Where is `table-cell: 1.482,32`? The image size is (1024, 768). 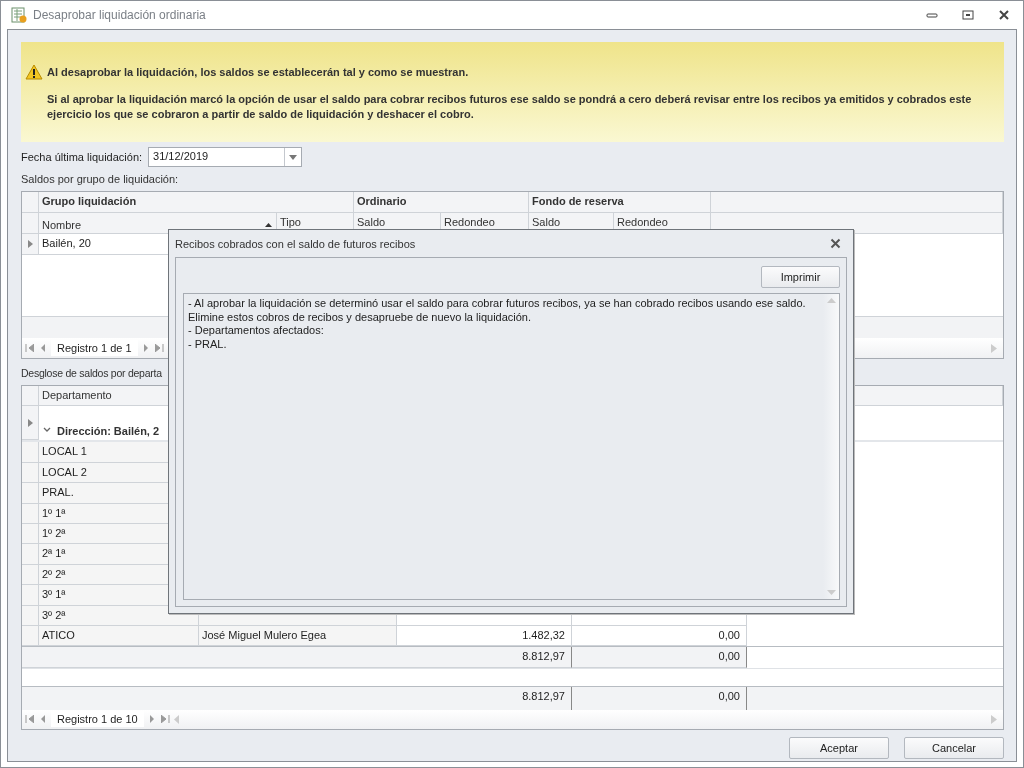 table-cell: 1.482,32 is located at coordinates (484, 636).